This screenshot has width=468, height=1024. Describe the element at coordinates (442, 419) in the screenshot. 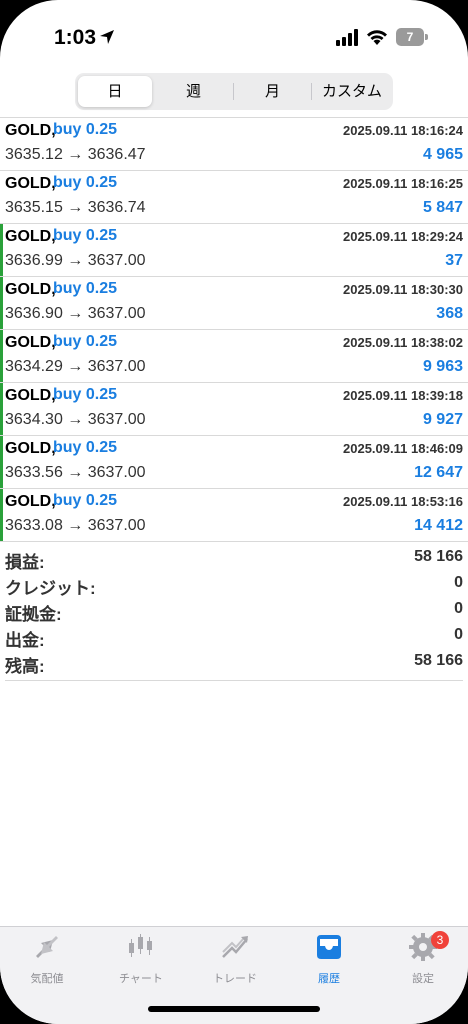

I see `deal-profit: 9 927` at that location.